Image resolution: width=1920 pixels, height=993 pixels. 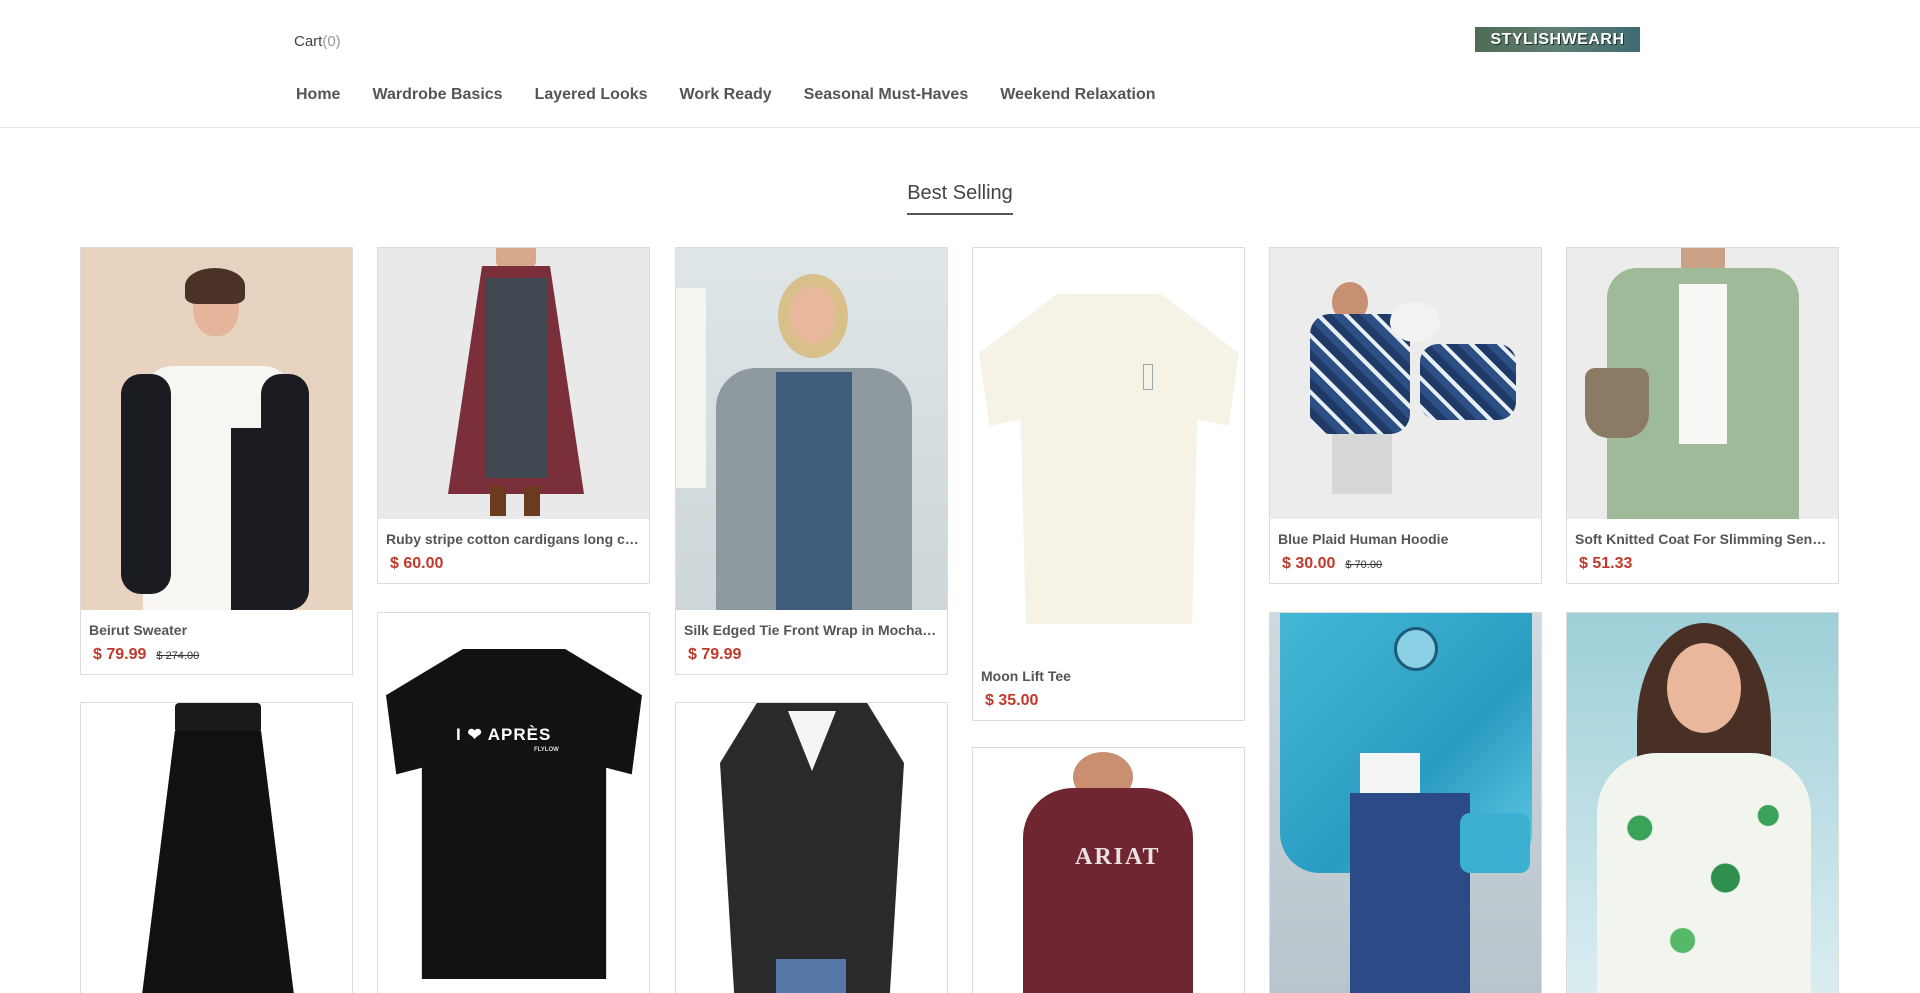 I want to click on sweater-panel, so click(x=262, y=519).